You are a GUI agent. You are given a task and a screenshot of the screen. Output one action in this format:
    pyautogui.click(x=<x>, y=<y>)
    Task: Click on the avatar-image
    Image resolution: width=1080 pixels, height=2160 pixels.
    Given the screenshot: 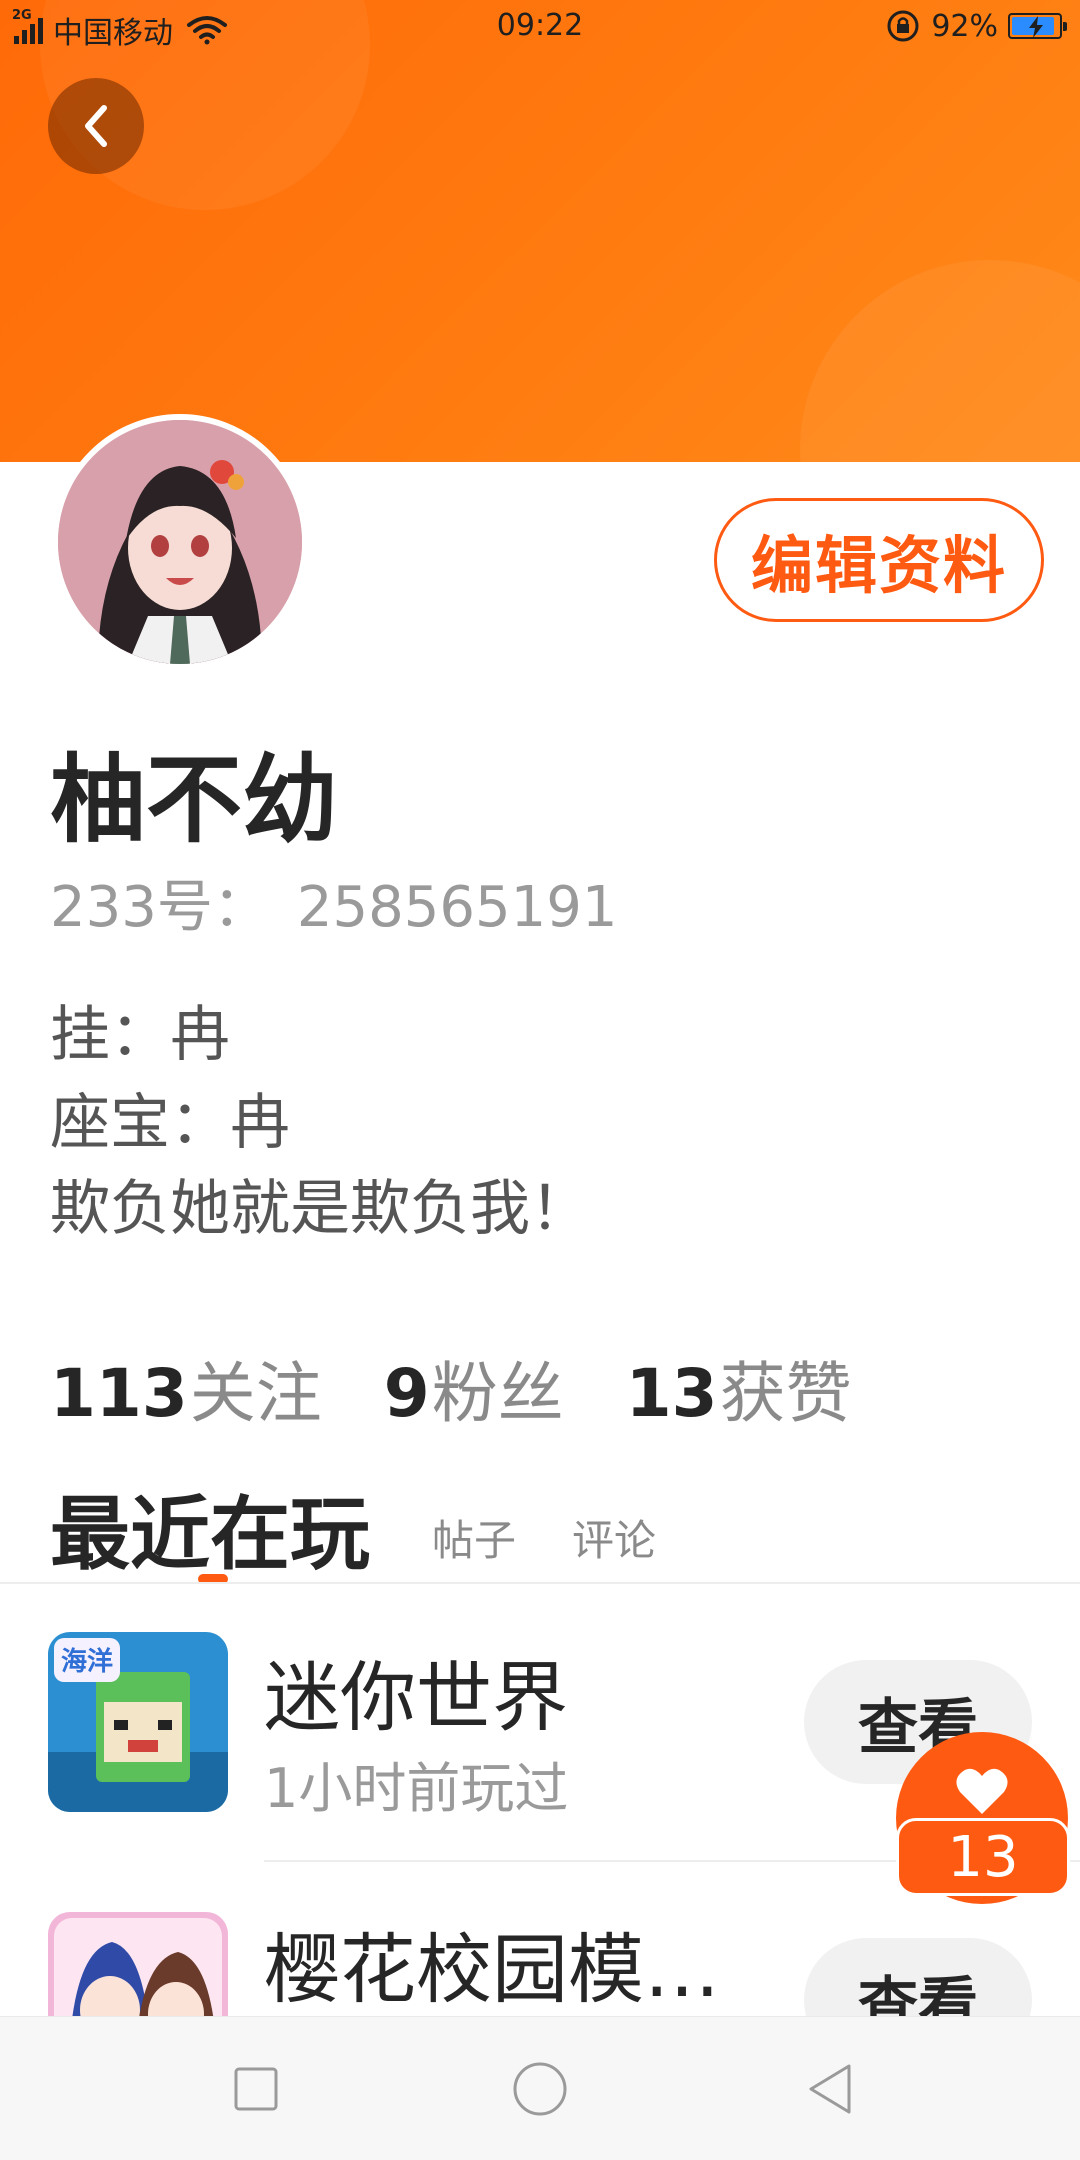 What is the action you would take?
    pyautogui.click(x=180, y=542)
    